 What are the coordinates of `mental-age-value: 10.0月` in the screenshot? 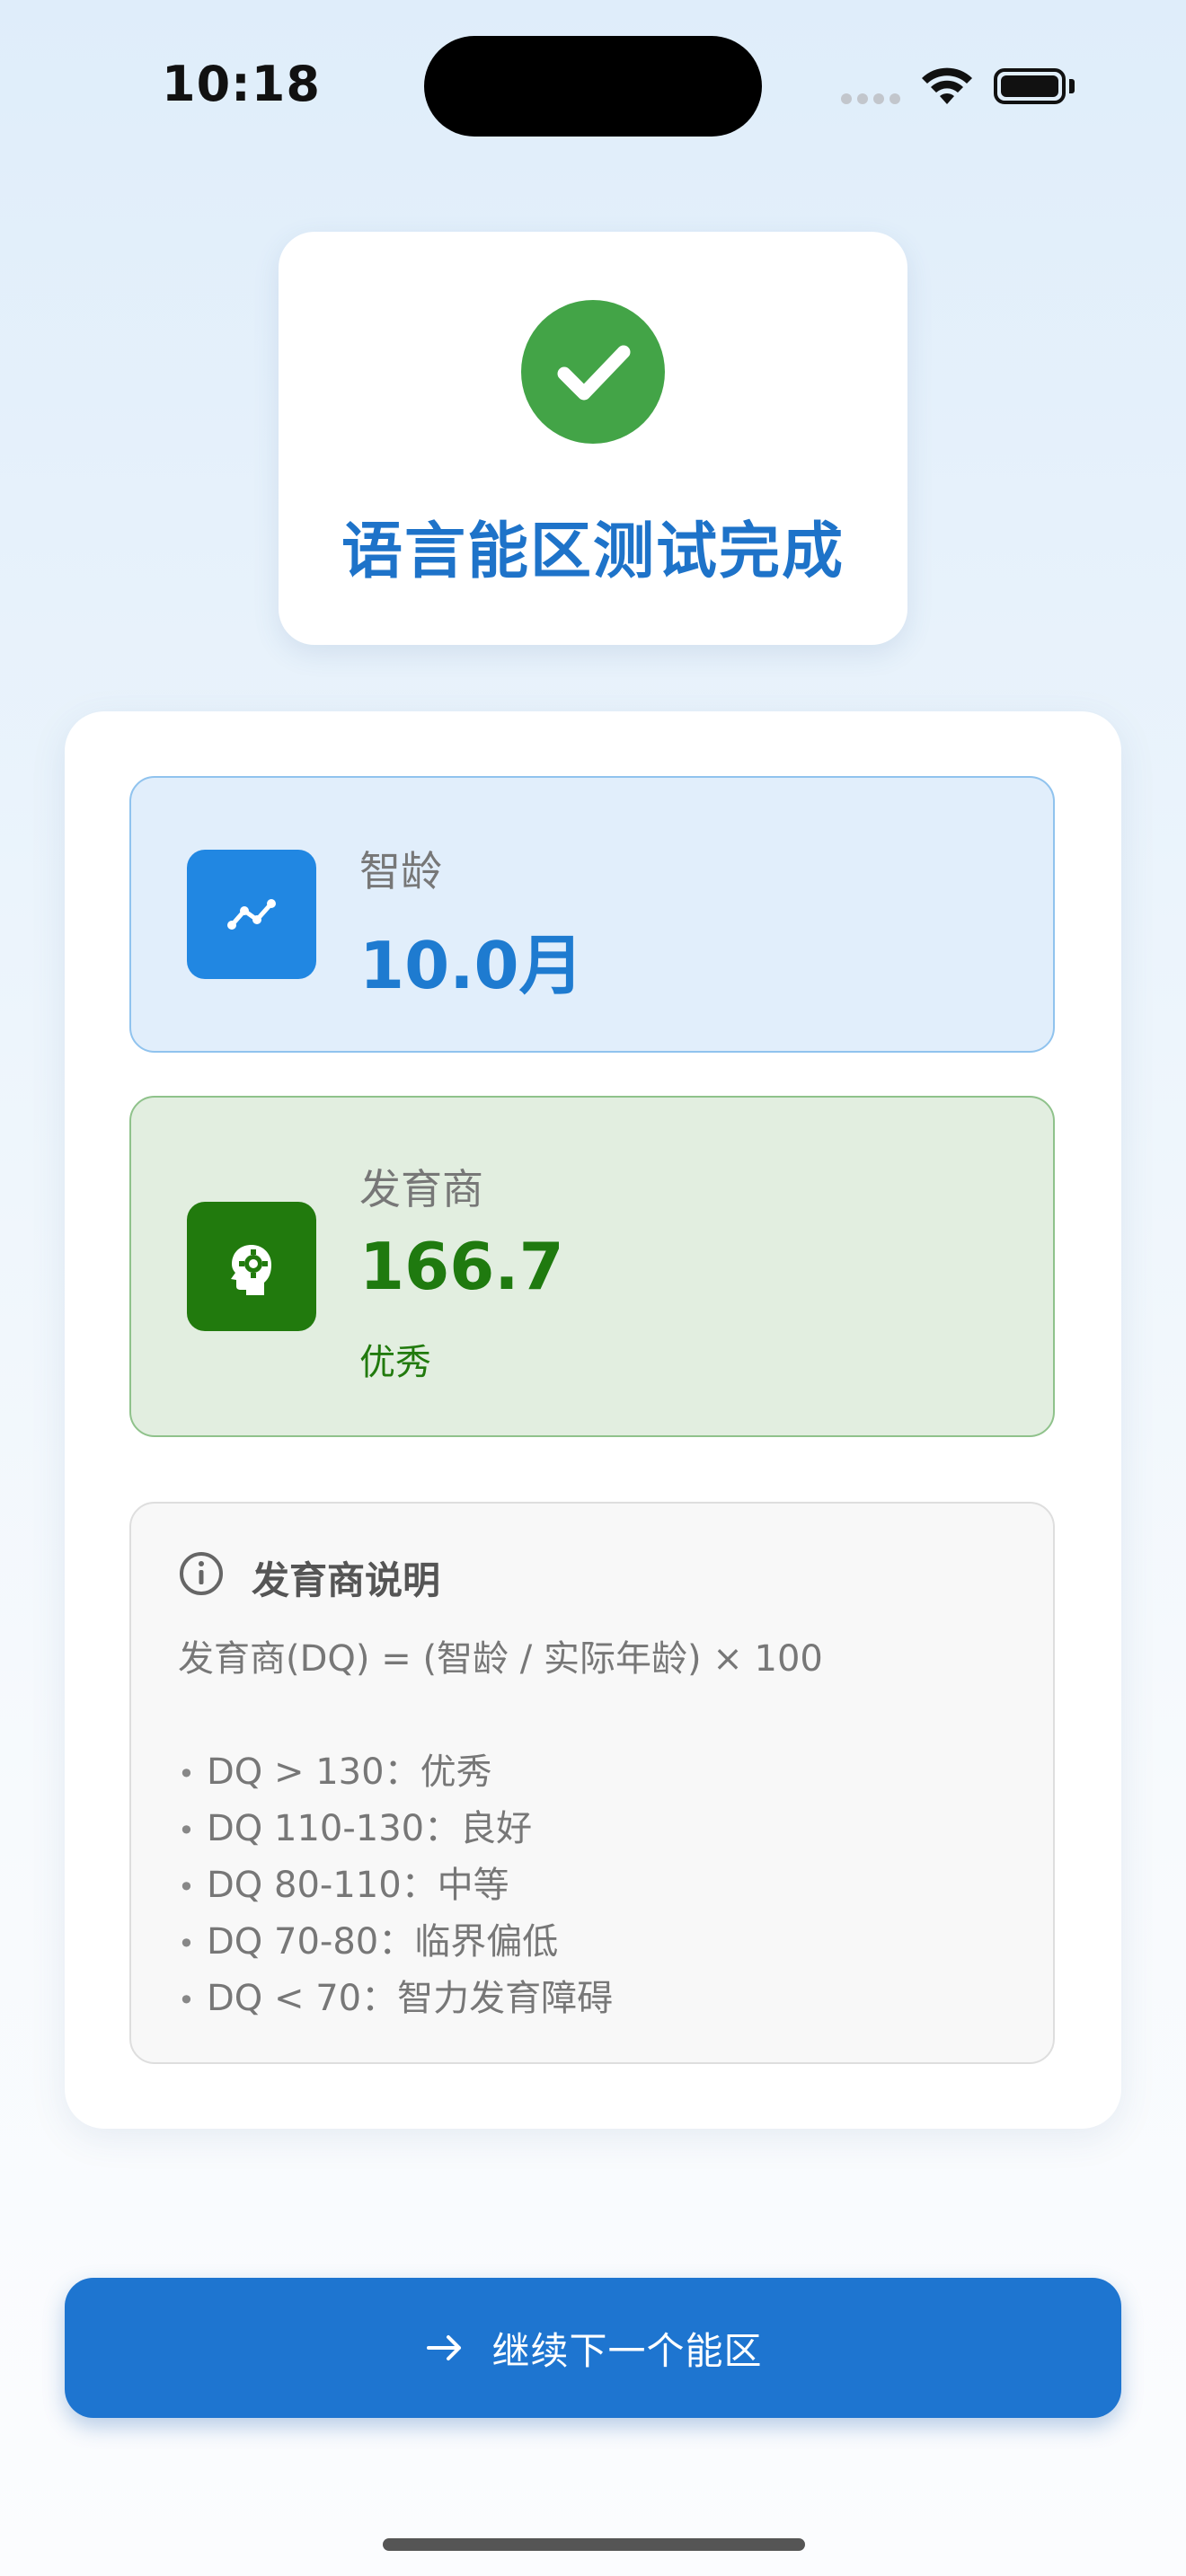 It's located at (471, 965).